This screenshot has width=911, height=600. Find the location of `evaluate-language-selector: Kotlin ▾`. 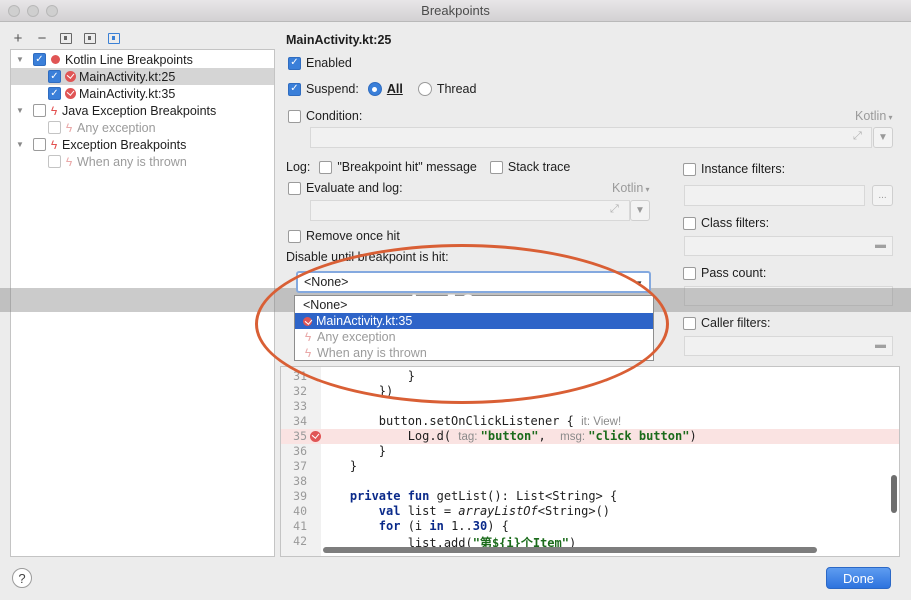

evaluate-language-selector: Kotlin ▾ is located at coordinates (631, 188).